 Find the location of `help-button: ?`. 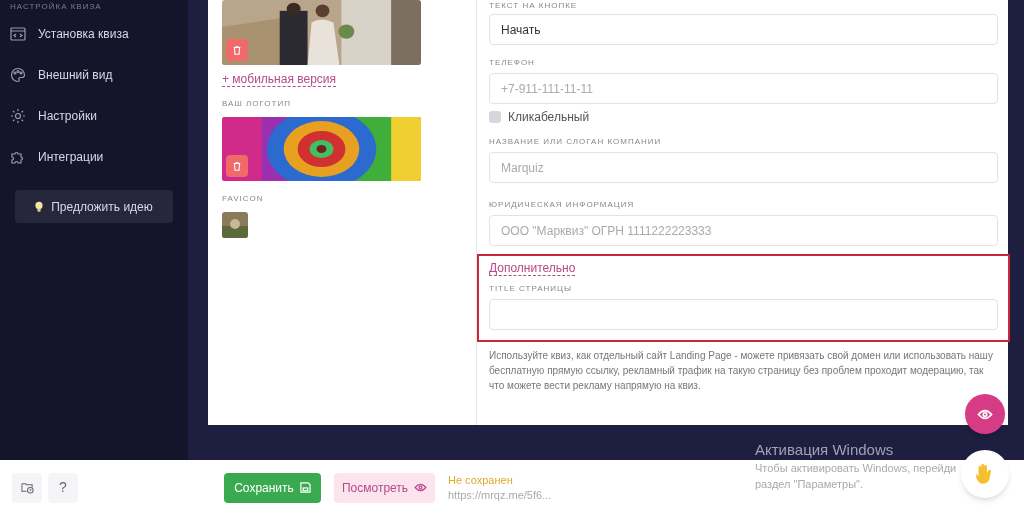

help-button: ? is located at coordinates (63, 487).